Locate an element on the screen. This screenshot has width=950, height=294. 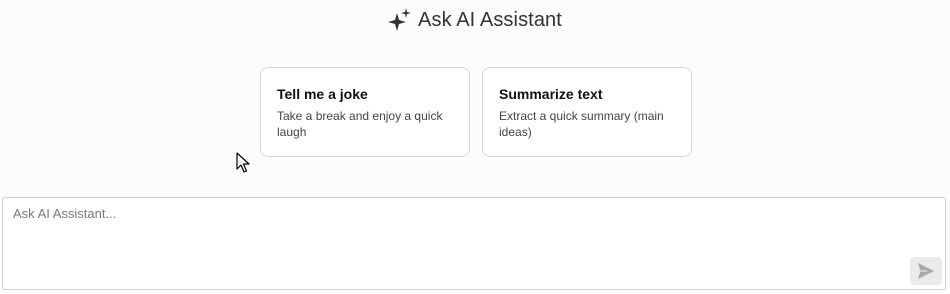
send-button is located at coordinates (926, 271).